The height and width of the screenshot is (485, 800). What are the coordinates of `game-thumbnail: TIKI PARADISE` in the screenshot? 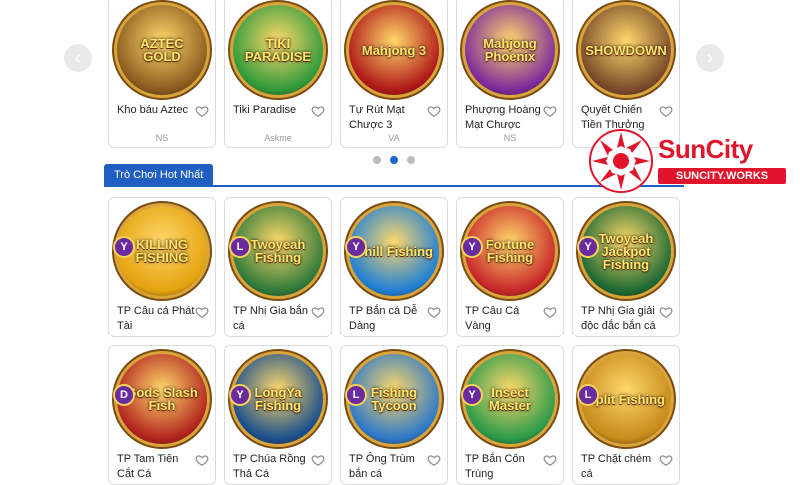 It's located at (278, 50).